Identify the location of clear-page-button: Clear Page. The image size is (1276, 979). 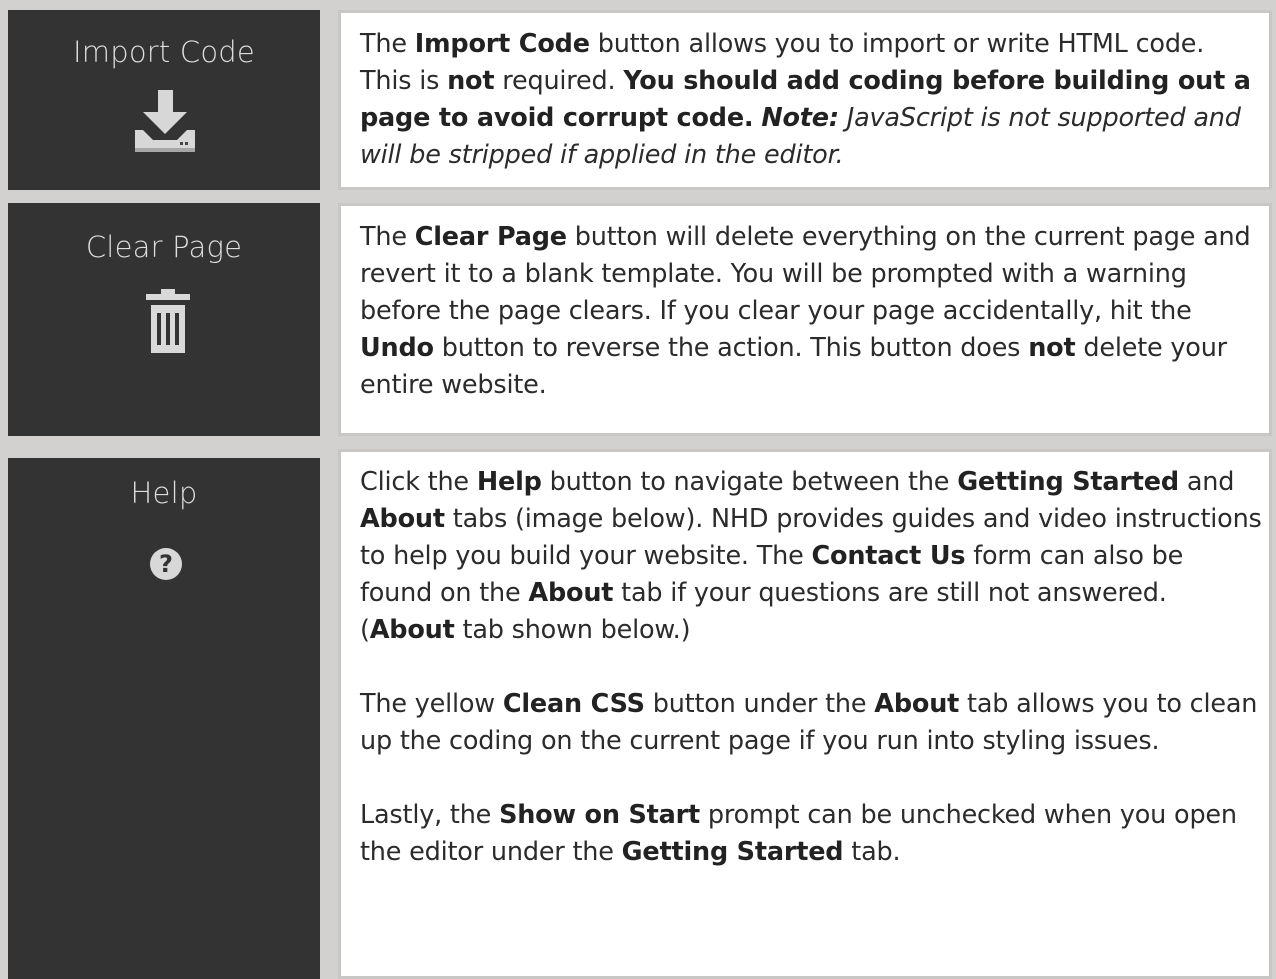
(164, 319).